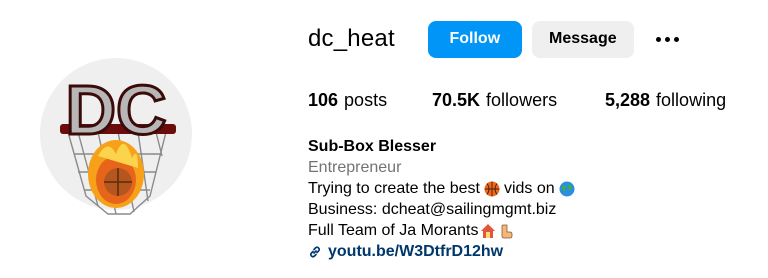  I want to click on message-button: Message, so click(582, 39).